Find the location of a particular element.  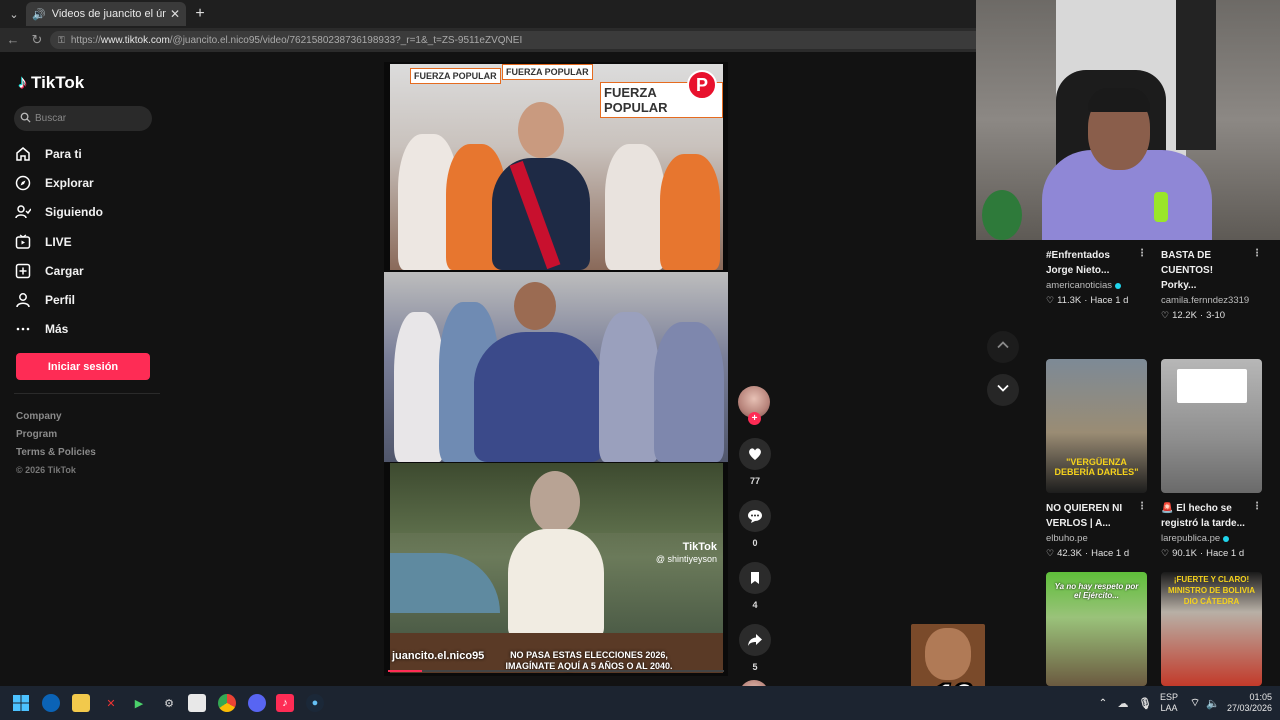

heart-icon is located at coordinates (755, 454).